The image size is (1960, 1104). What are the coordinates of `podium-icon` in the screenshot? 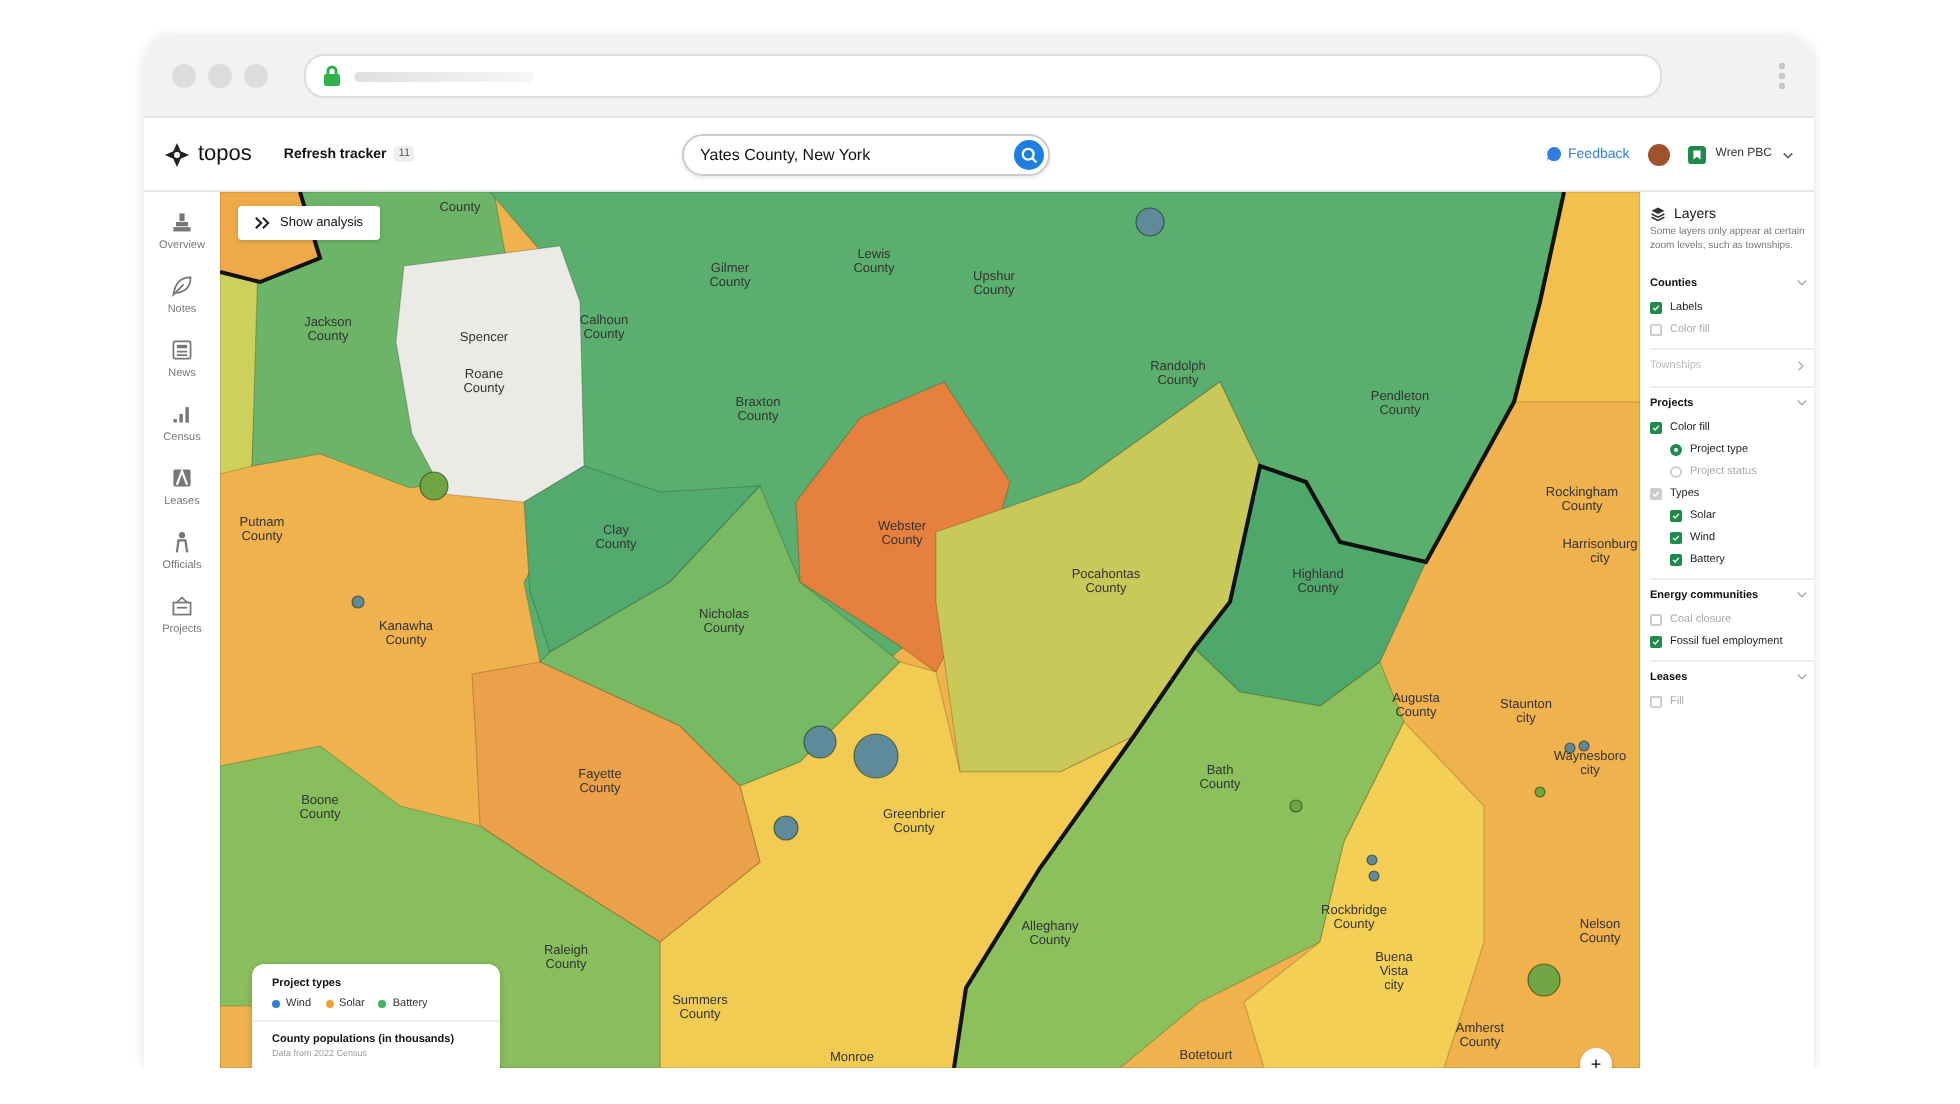 It's located at (181, 222).